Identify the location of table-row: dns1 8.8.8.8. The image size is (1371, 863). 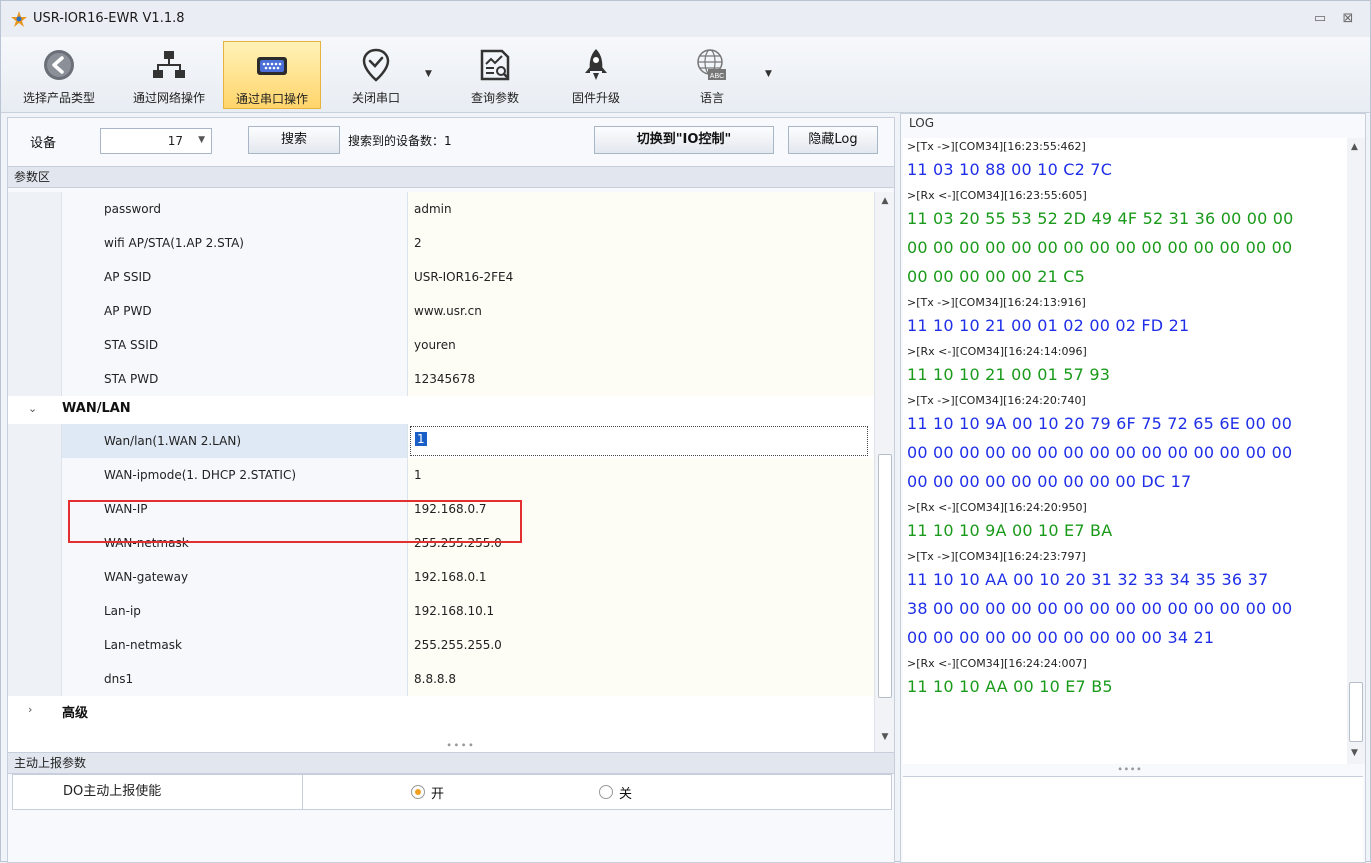
(441, 679).